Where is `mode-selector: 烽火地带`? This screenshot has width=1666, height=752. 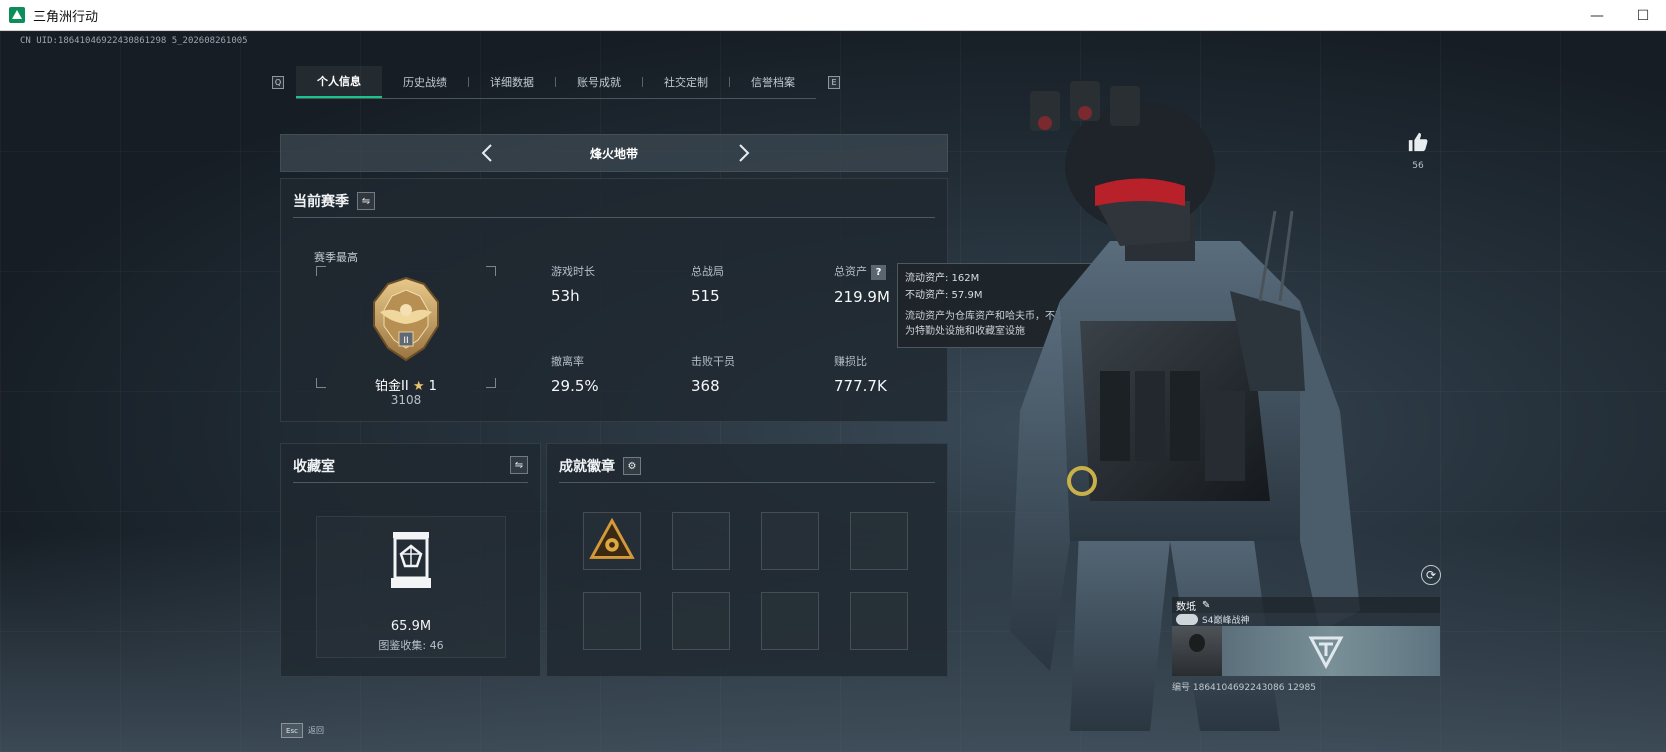
mode-selector: 烽火地带 is located at coordinates (614, 153).